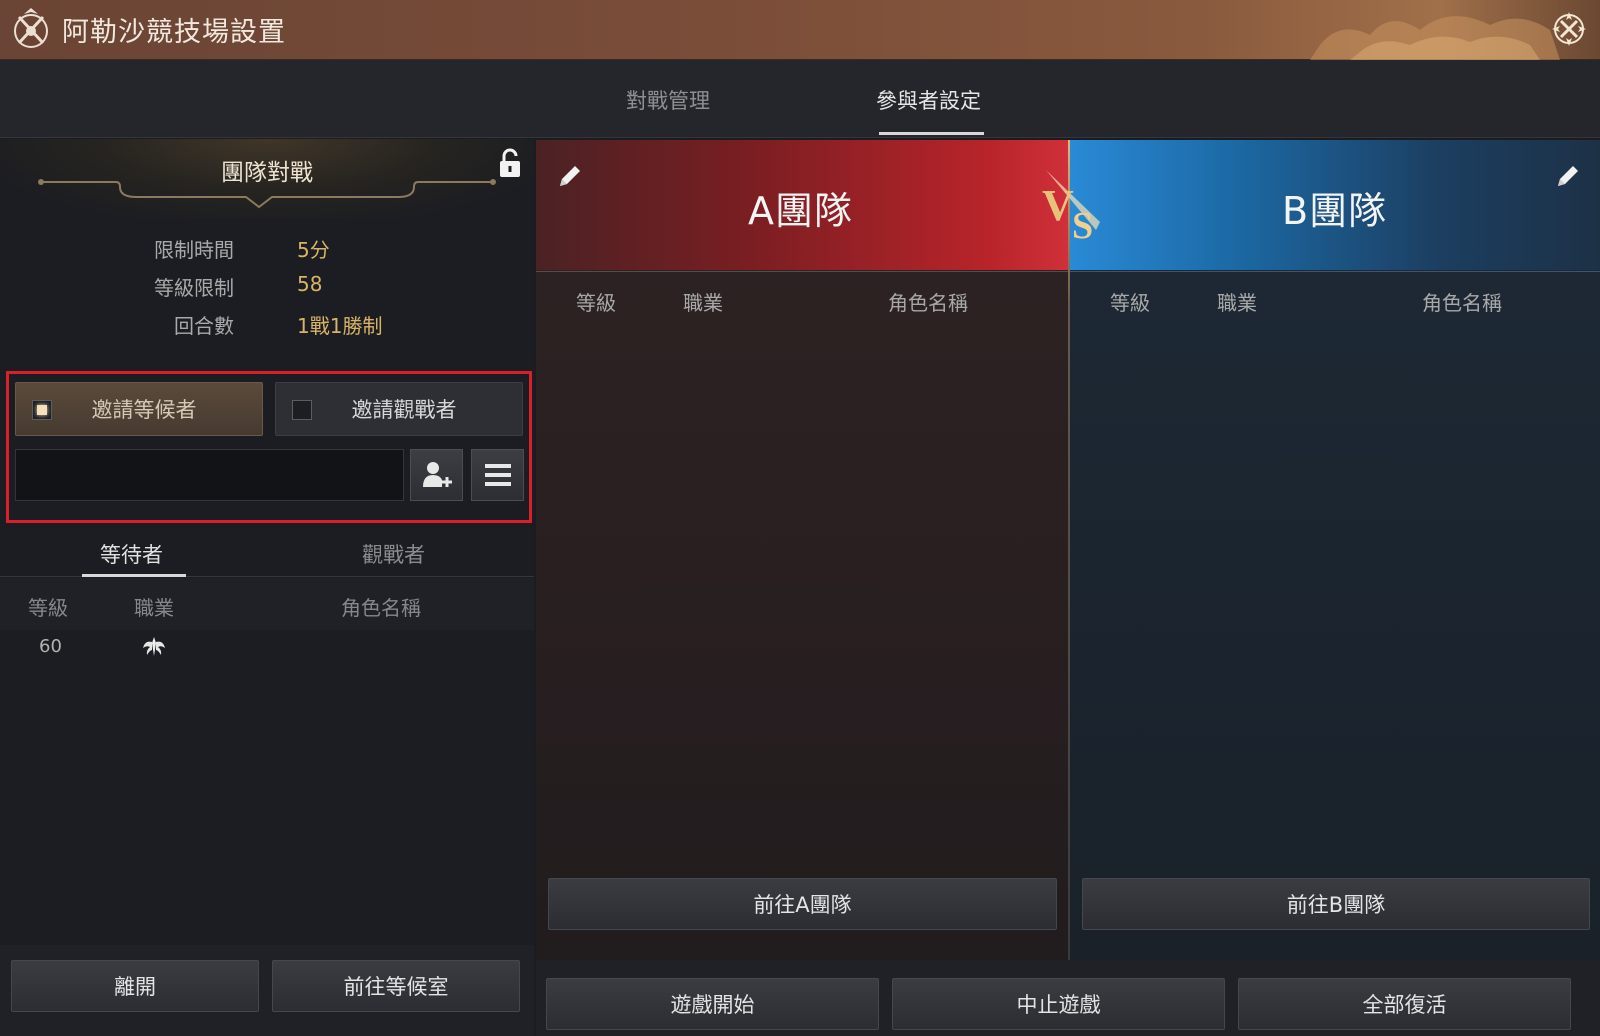  I want to click on invite-spectator-toggle: 邀請觀戰者, so click(399, 409).